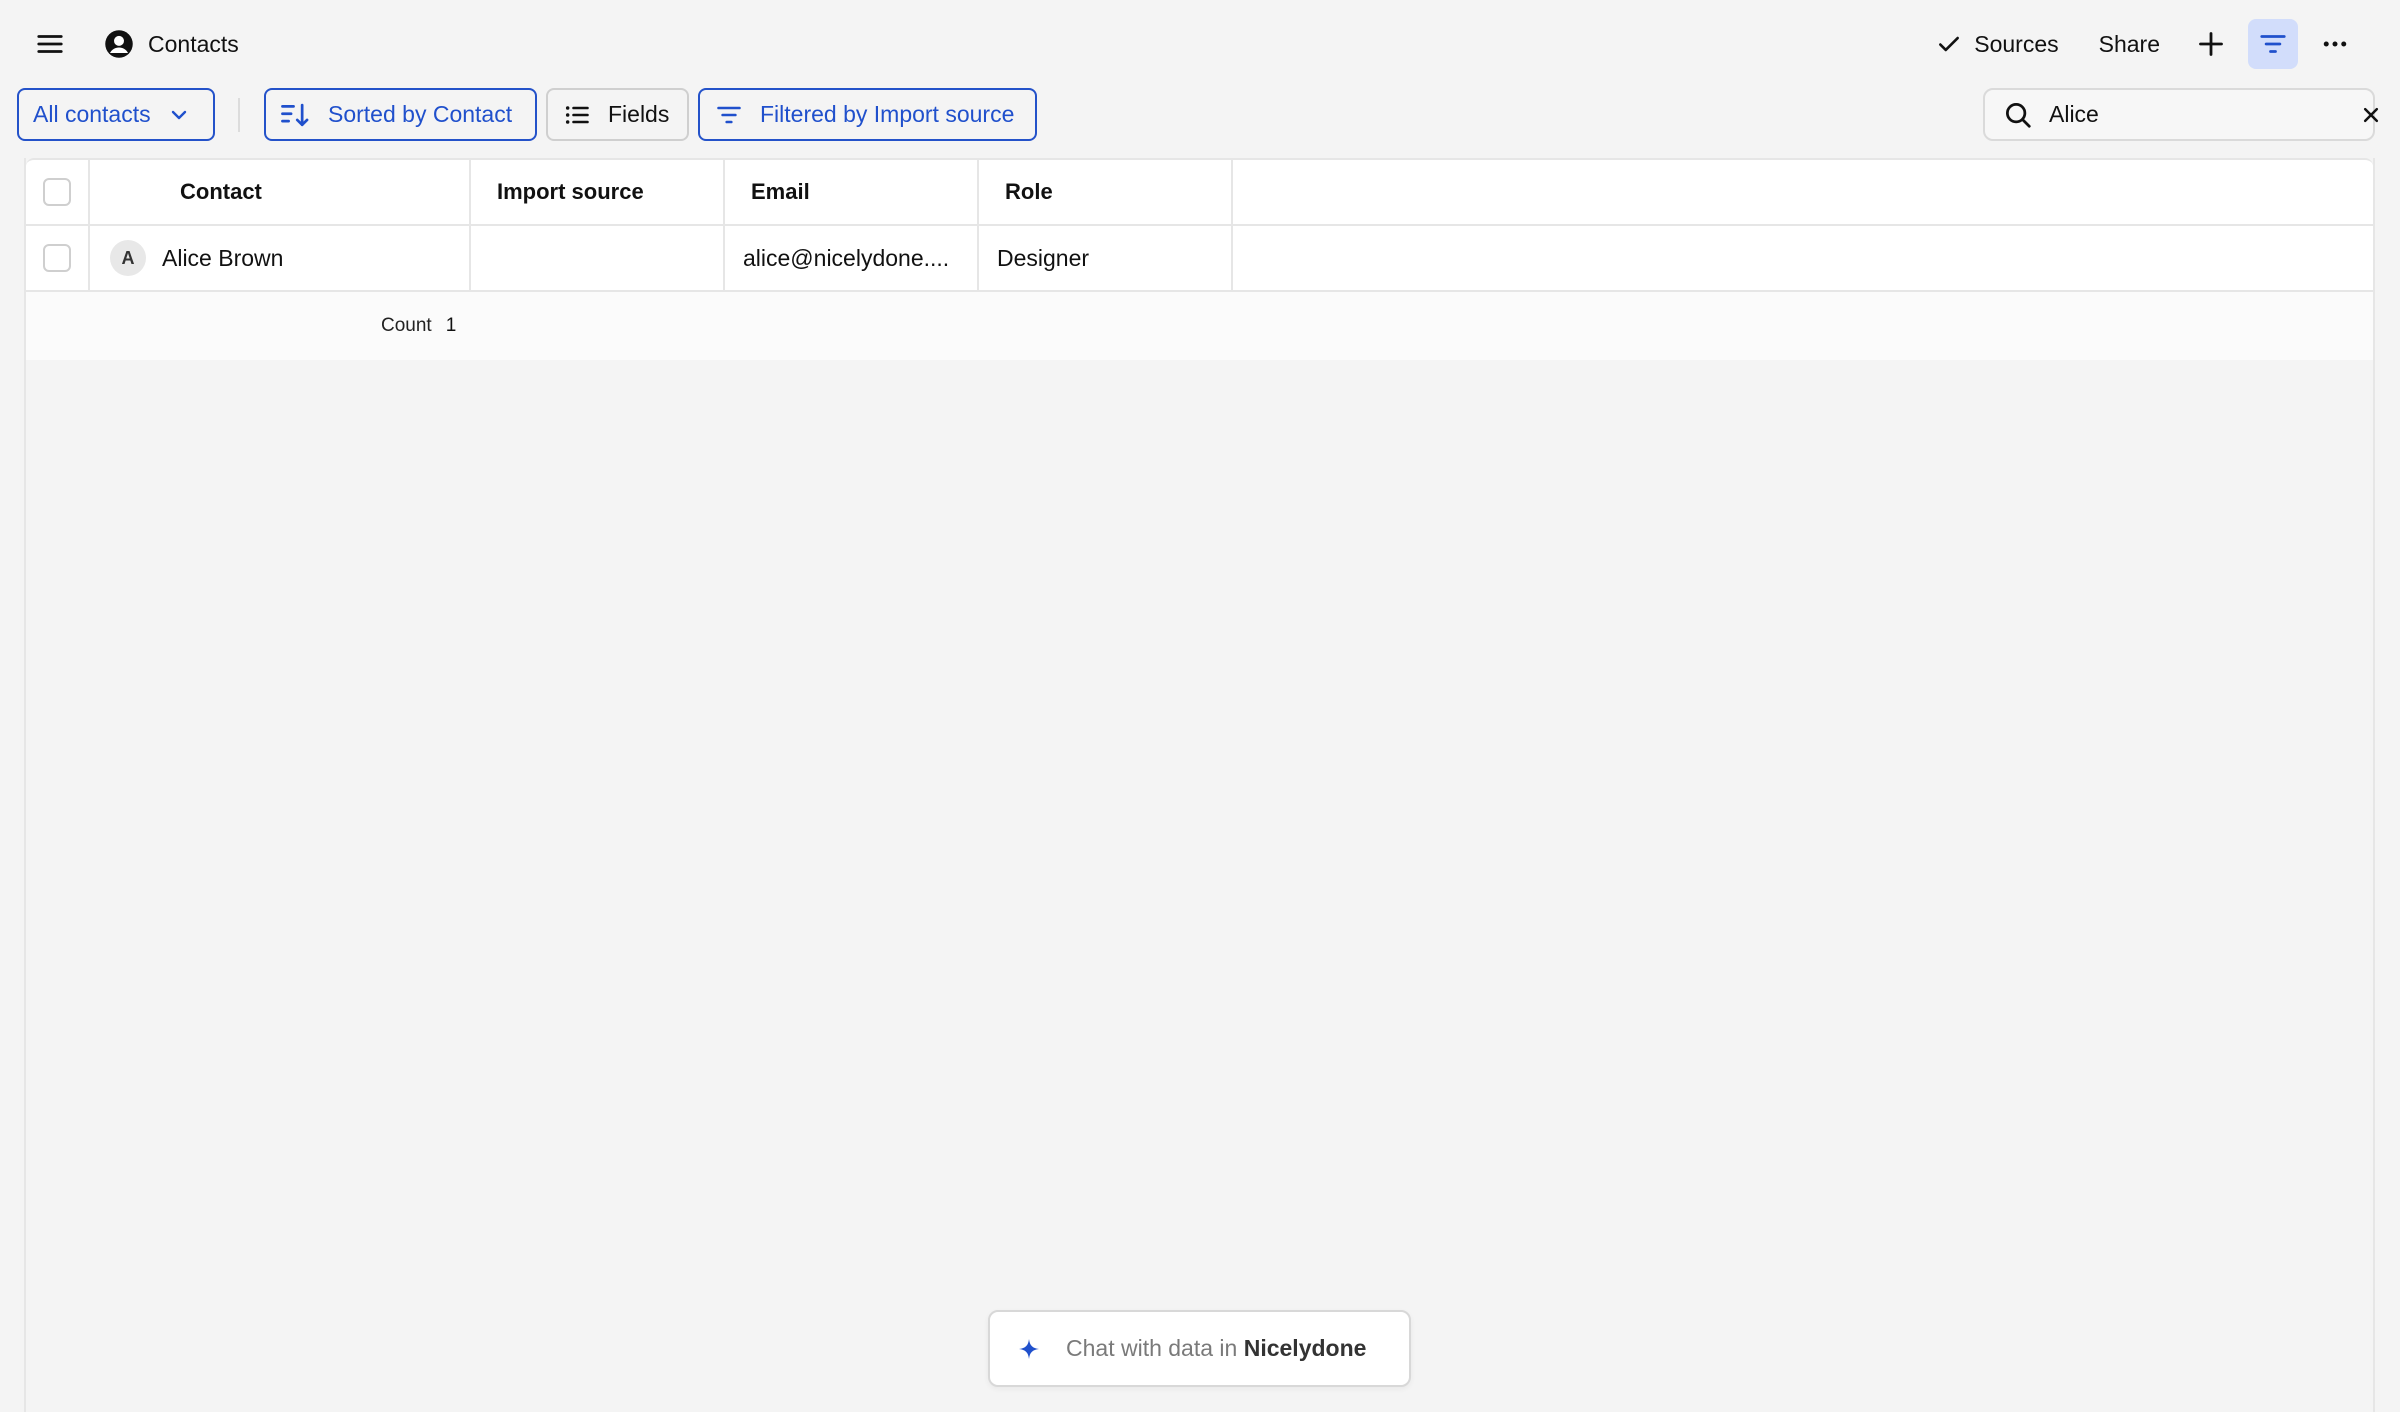  What do you see at coordinates (639, 114) in the screenshot?
I see `fields-label: Fields` at bounding box center [639, 114].